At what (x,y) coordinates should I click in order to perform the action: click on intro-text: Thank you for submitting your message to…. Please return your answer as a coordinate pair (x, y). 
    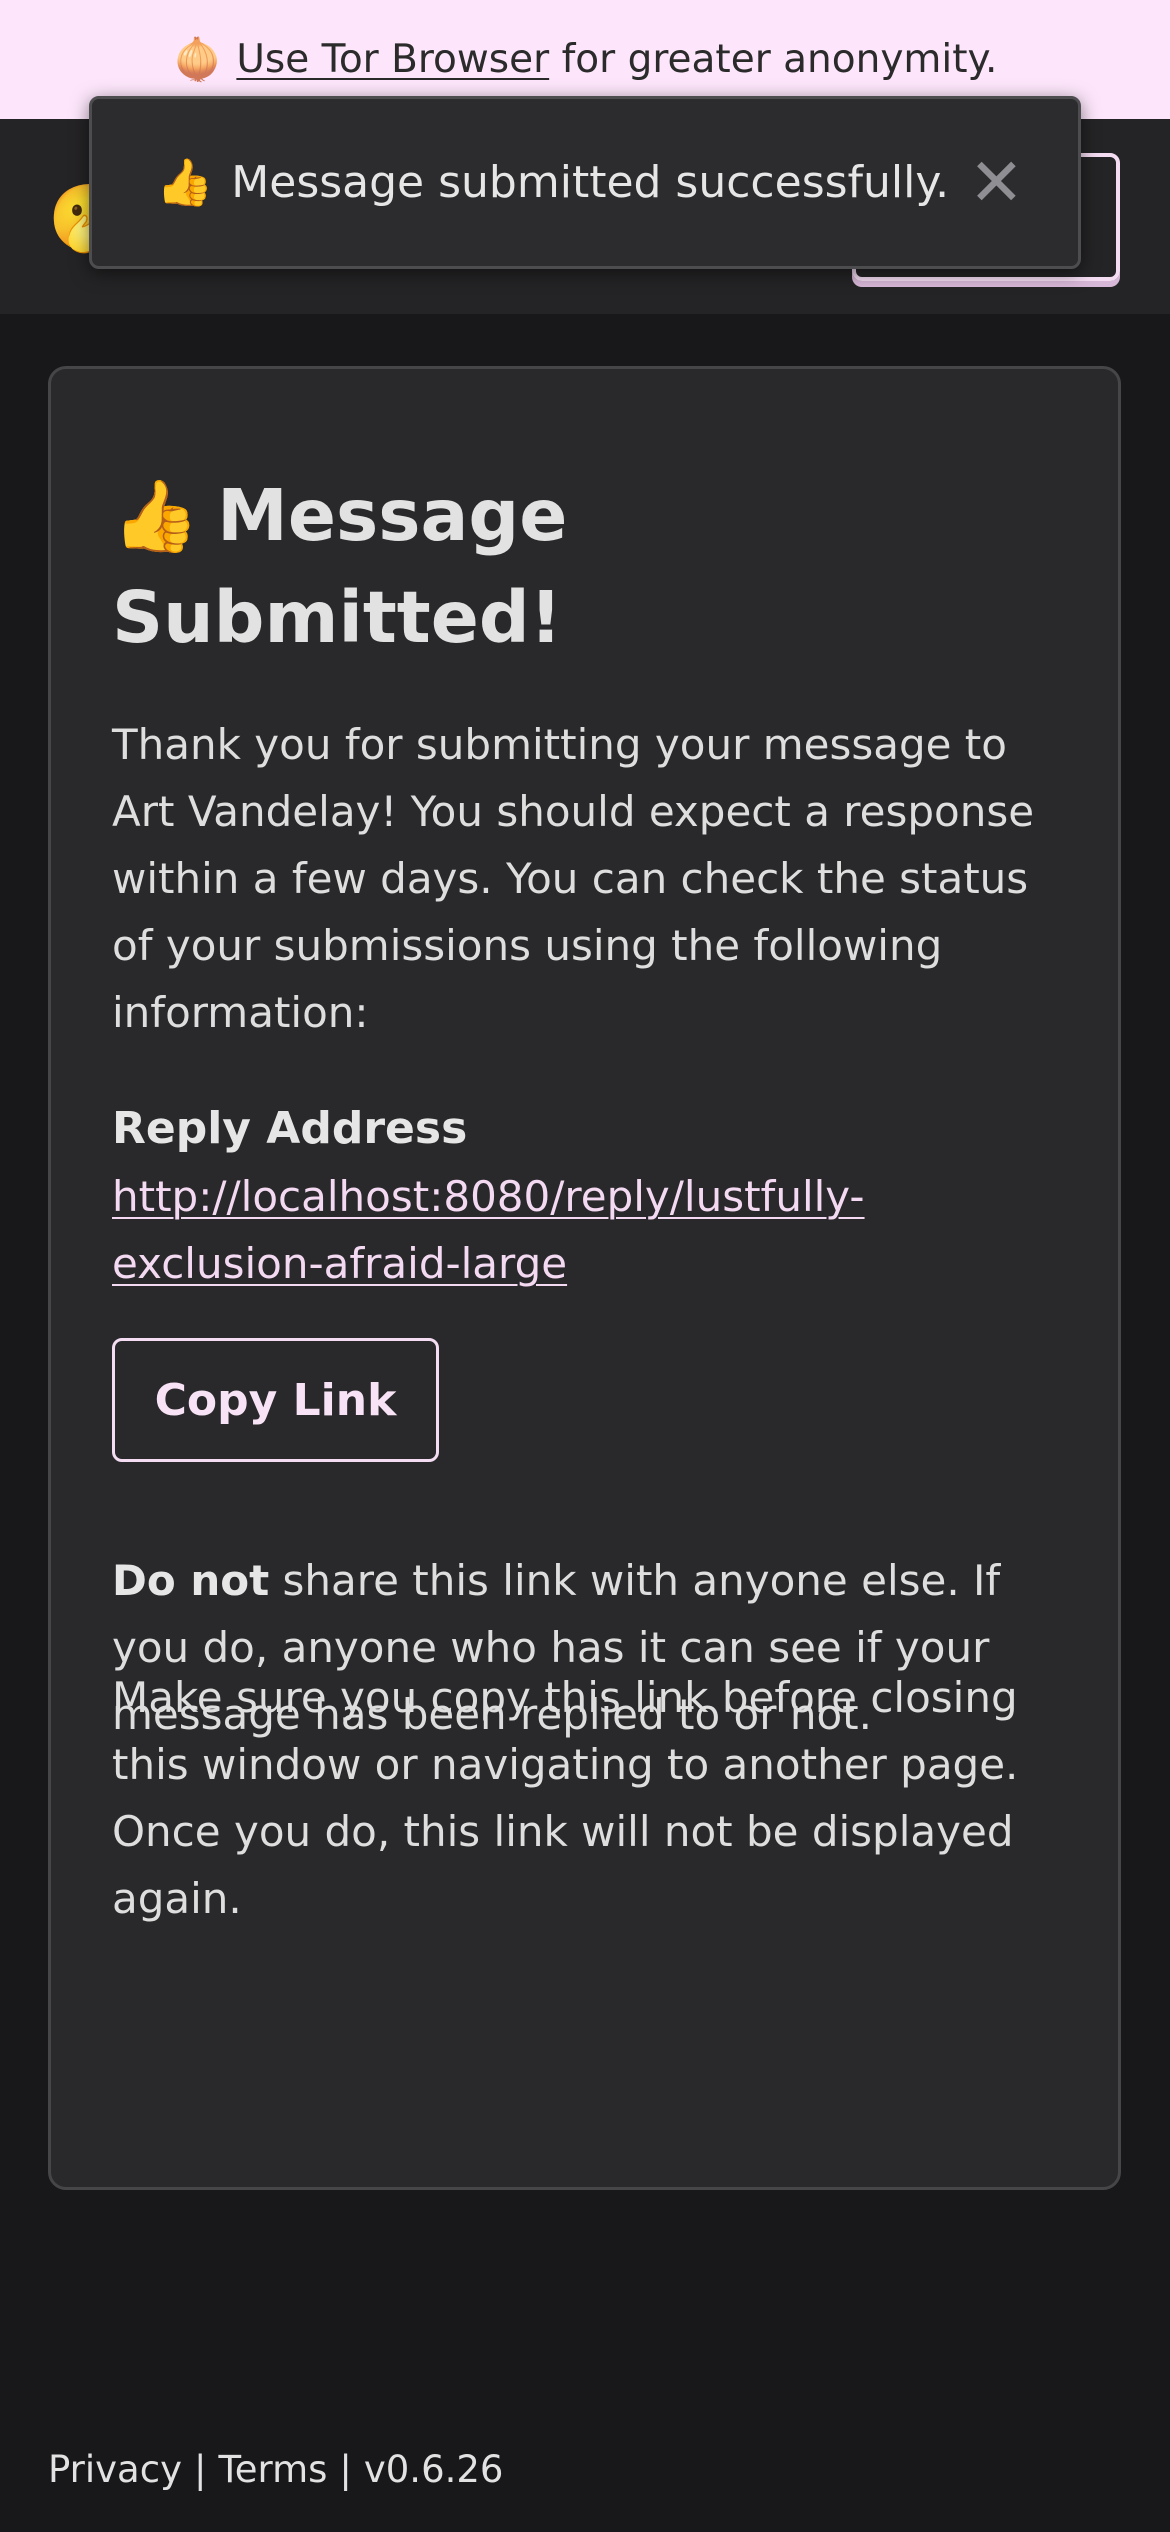
    Looking at the image, I should click on (573, 878).